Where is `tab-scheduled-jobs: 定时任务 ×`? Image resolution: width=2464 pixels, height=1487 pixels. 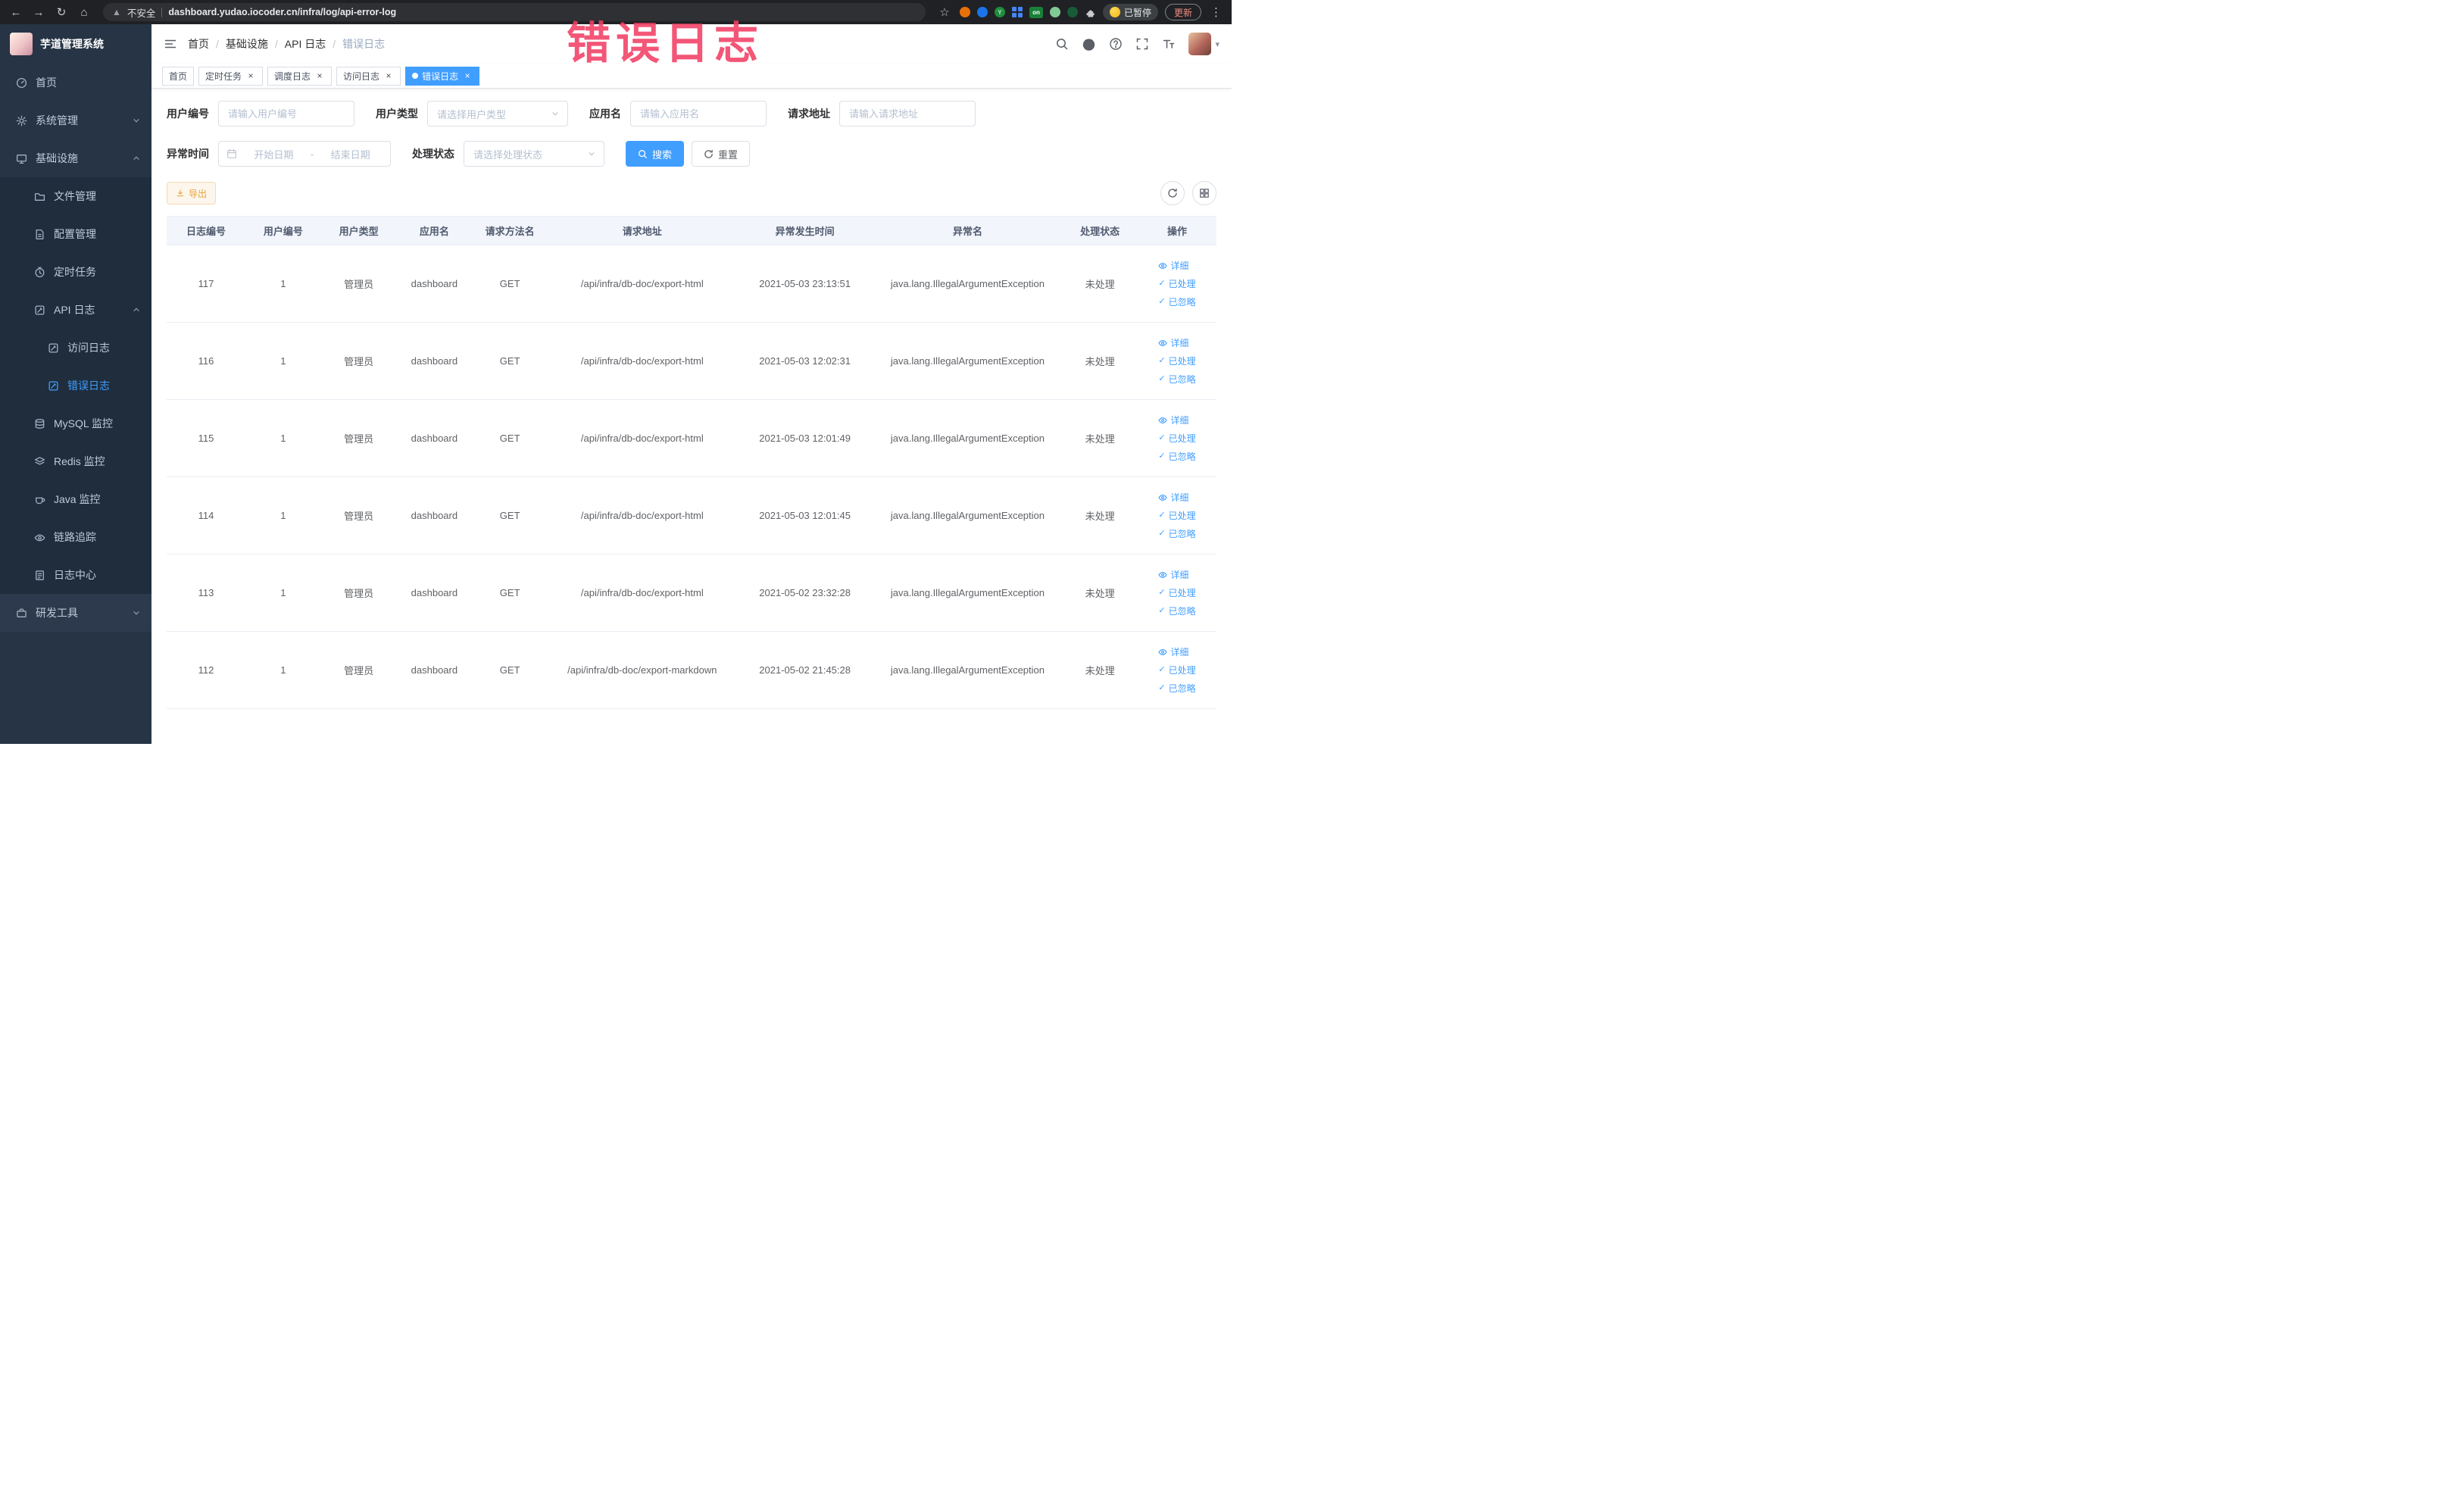
tab-scheduled-jobs: 定时任务 × is located at coordinates (231, 76).